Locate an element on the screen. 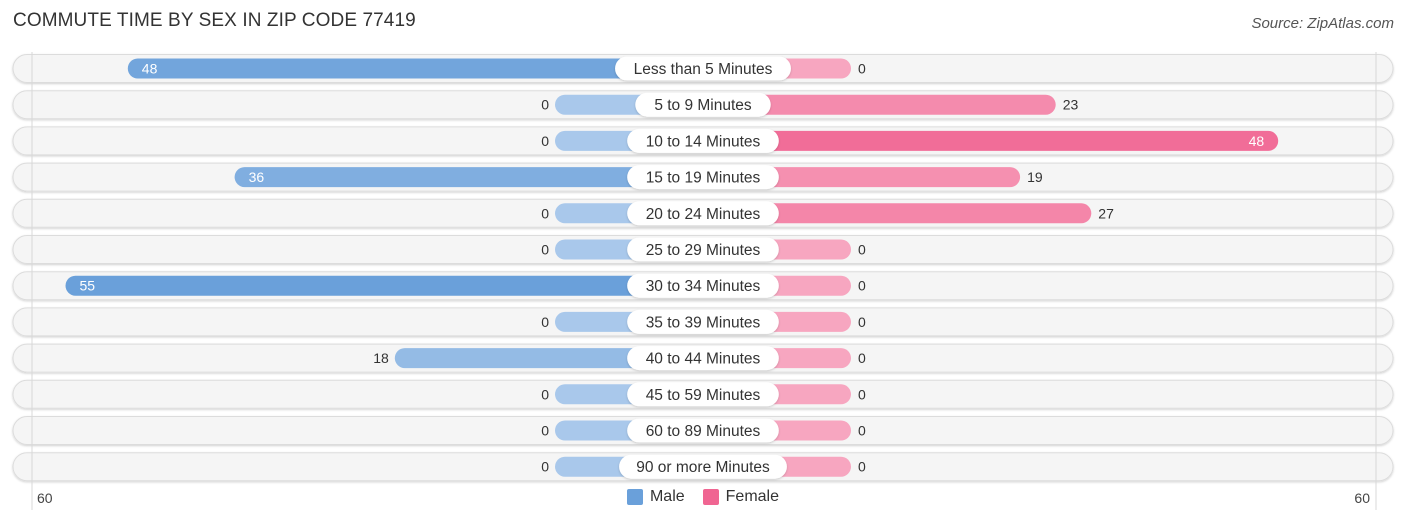 This screenshot has height=523, width=1406. bar-row: 10 to 14 Minutes 0 48 is located at coordinates (703, 141).